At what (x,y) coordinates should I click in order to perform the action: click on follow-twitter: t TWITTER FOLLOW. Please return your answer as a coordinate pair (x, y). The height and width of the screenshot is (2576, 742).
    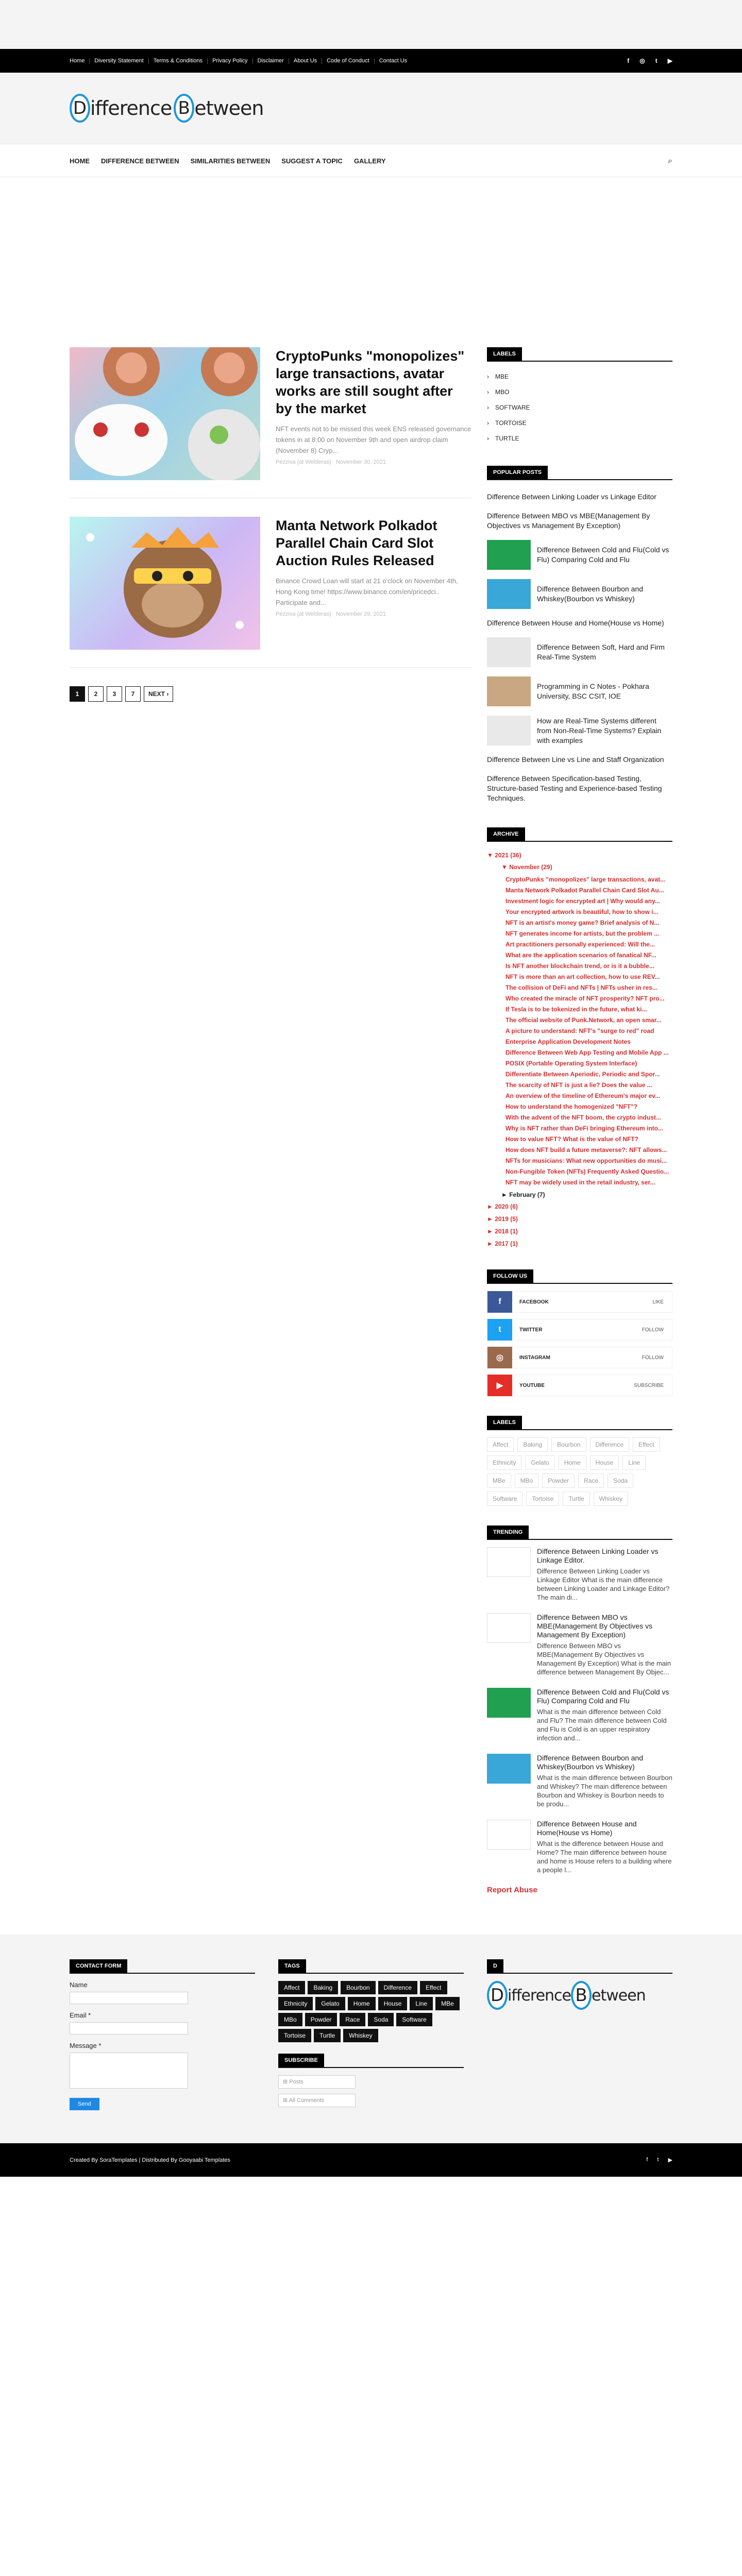
    Looking at the image, I should click on (579, 1330).